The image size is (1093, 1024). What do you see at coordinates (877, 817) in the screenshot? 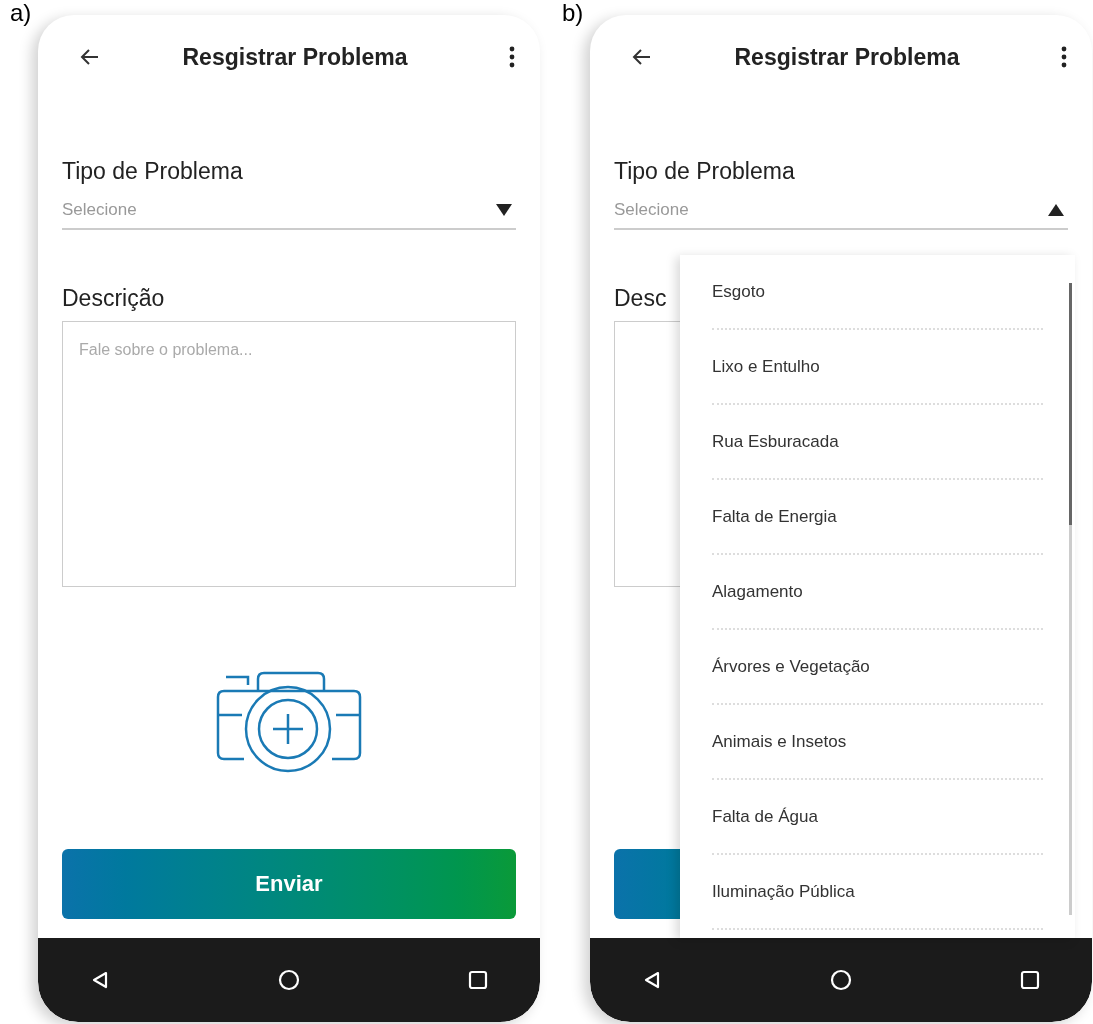
I see `dropdown-option: Falta de Água` at bounding box center [877, 817].